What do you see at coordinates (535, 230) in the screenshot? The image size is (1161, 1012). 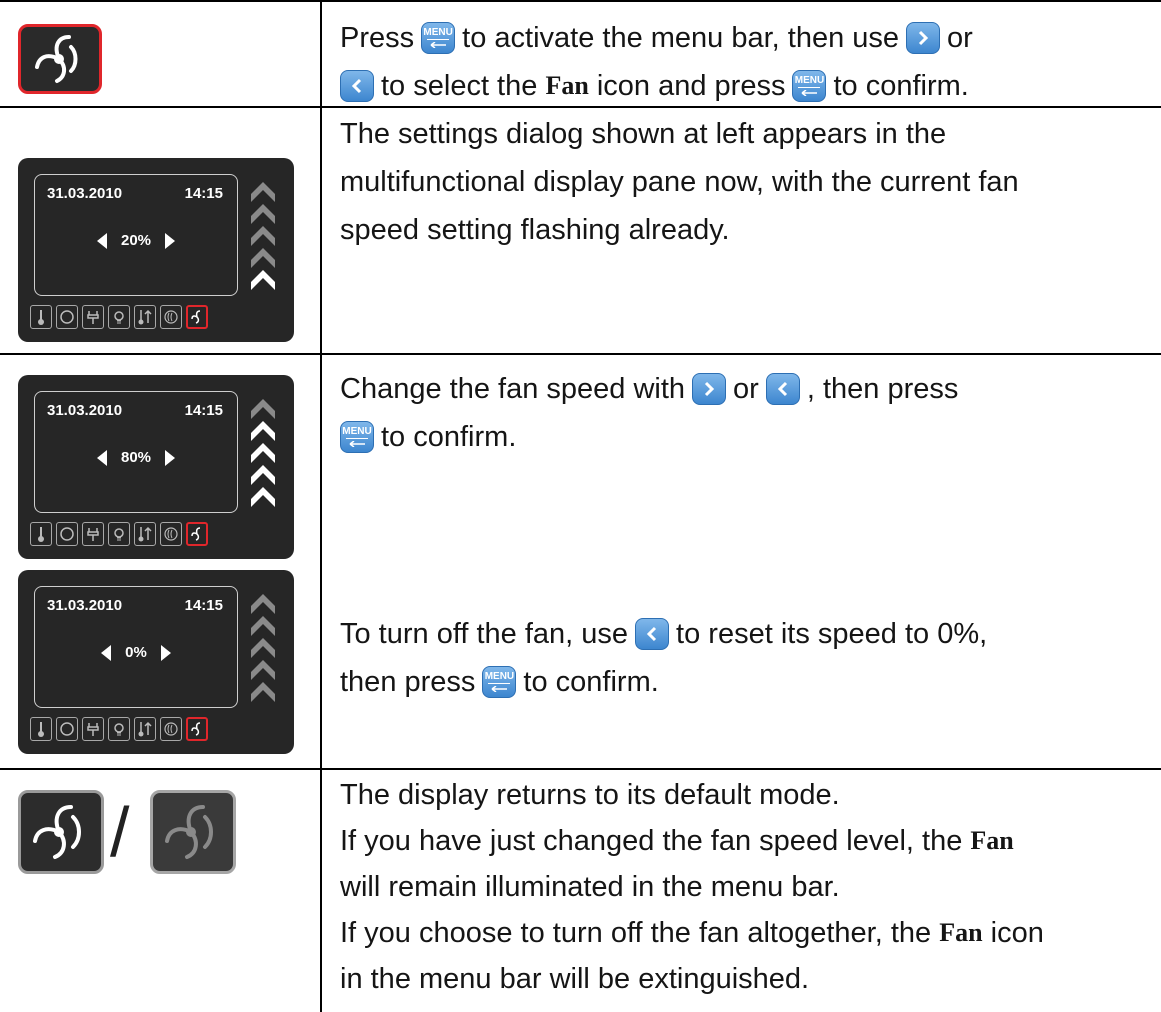 I see `row2-line-3: speed setting flashing already.` at bounding box center [535, 230].